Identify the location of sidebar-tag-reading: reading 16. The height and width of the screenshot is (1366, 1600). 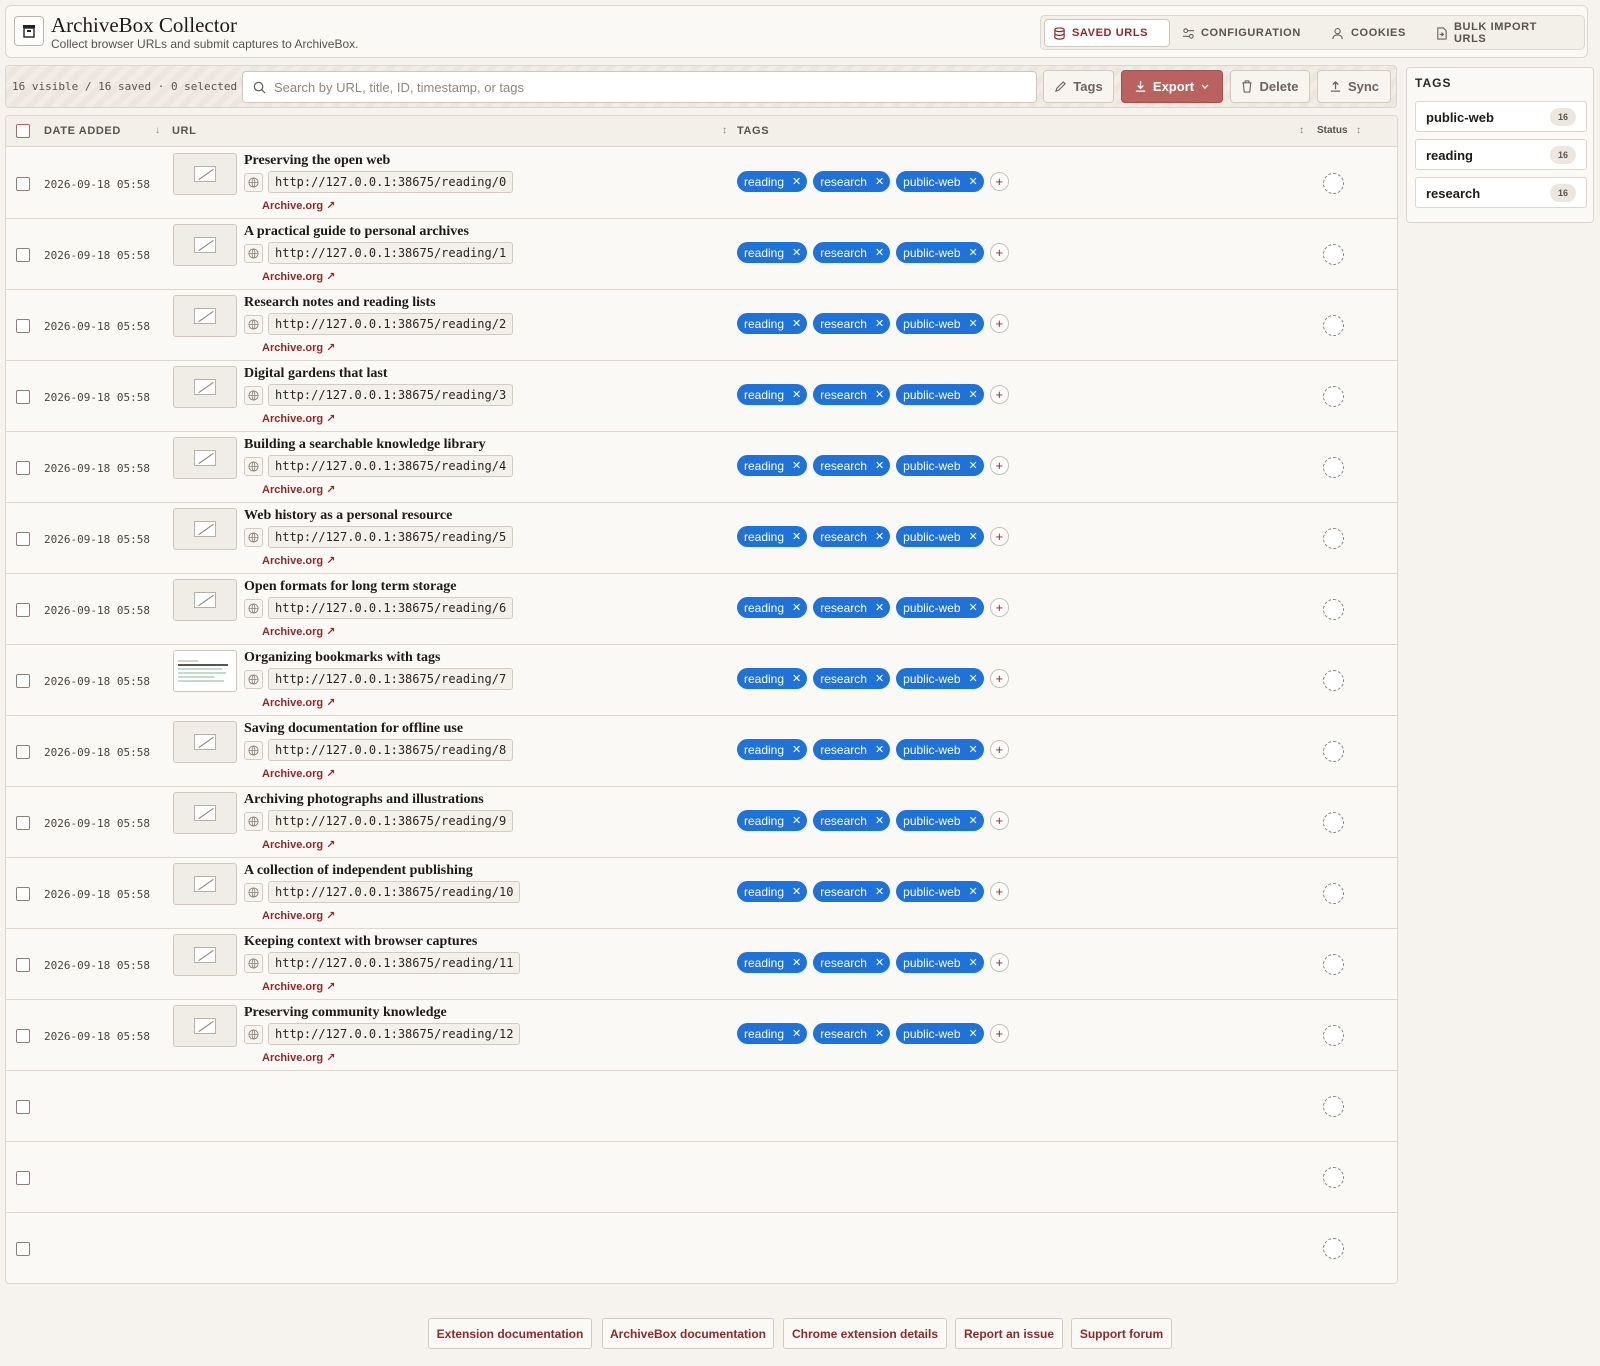
(1501, 154).